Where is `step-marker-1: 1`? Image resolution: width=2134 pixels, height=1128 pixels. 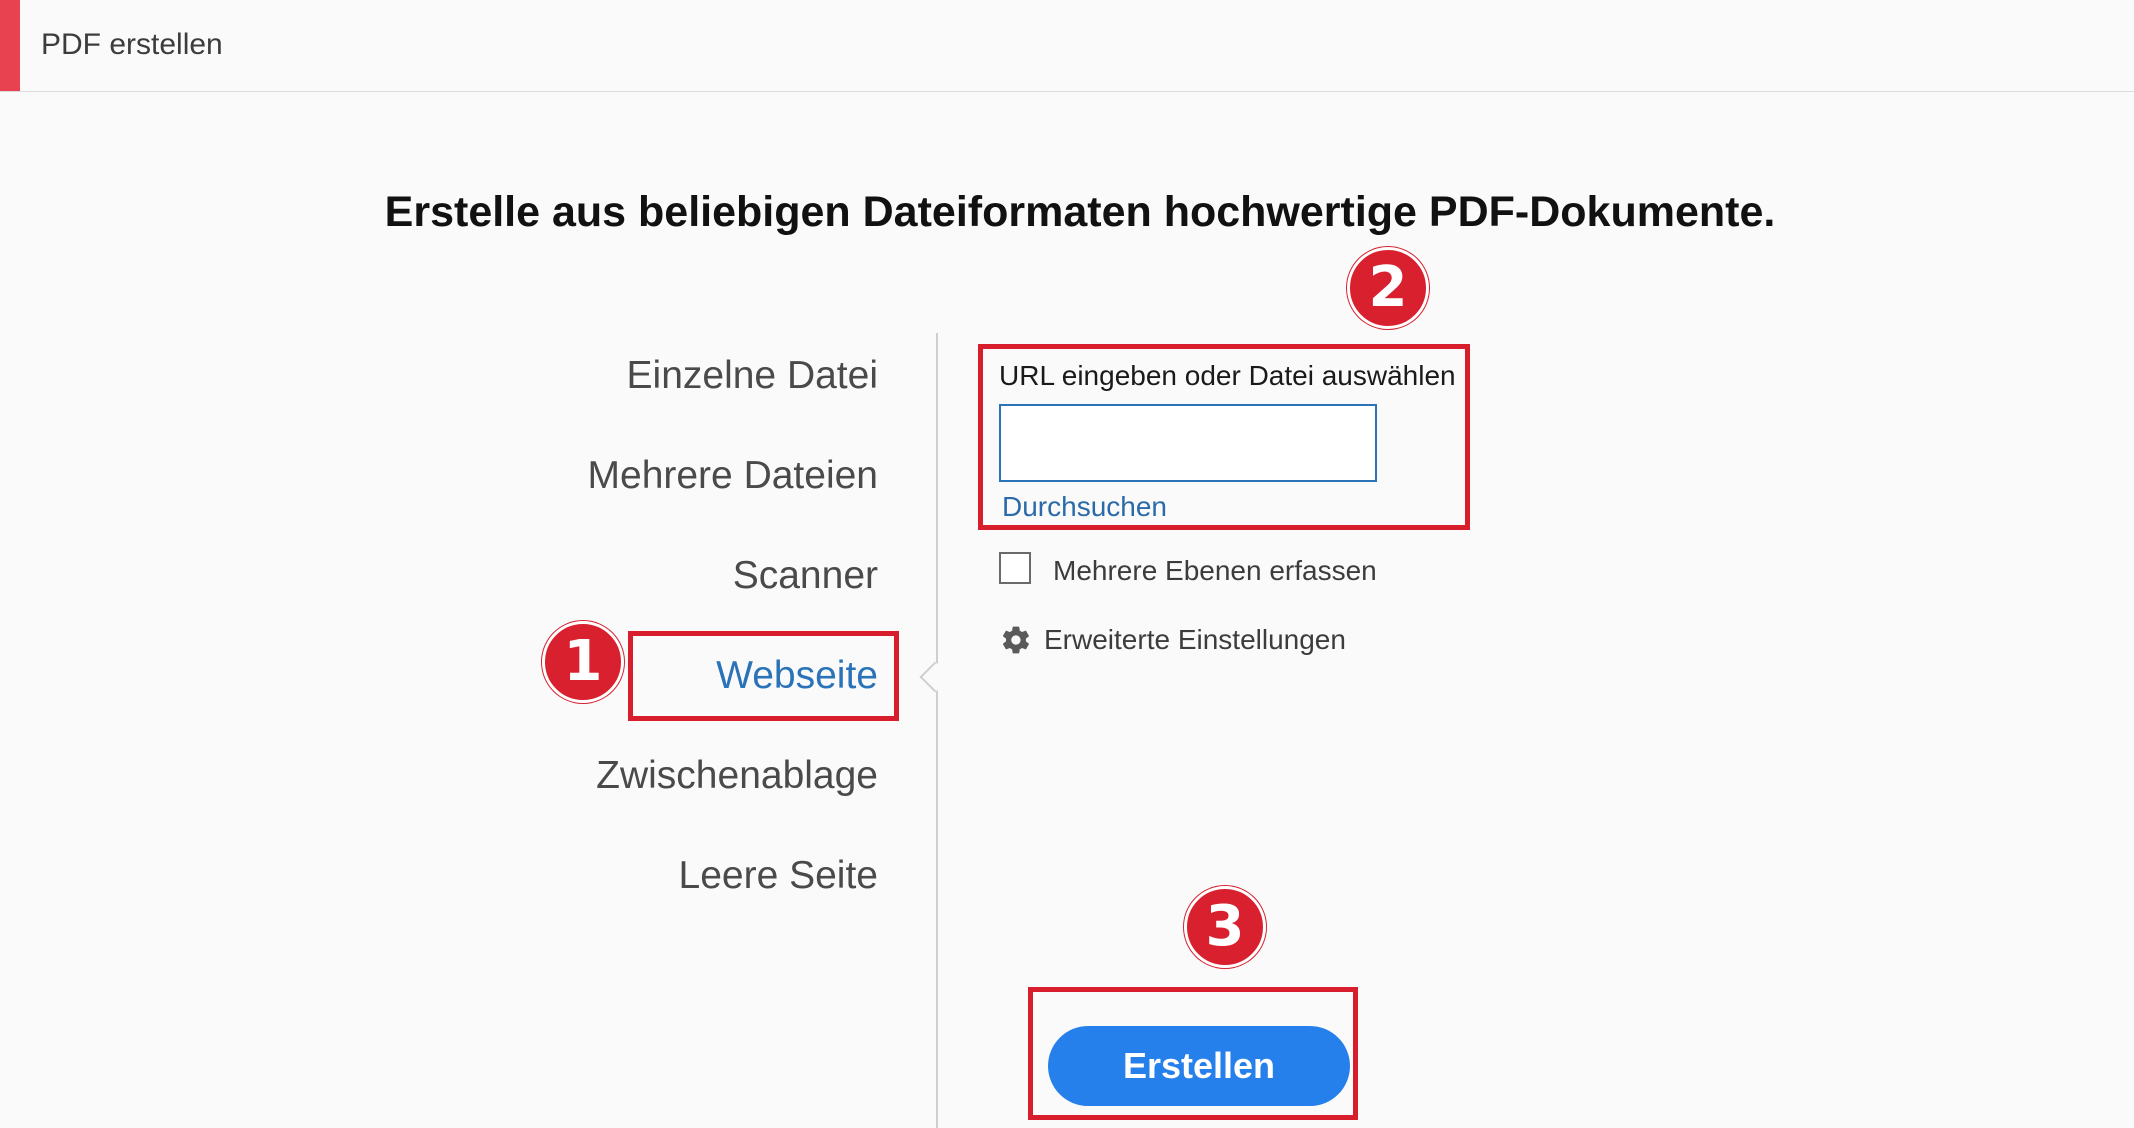 step-marker-1: 1 is located at coordinates (583, 662).